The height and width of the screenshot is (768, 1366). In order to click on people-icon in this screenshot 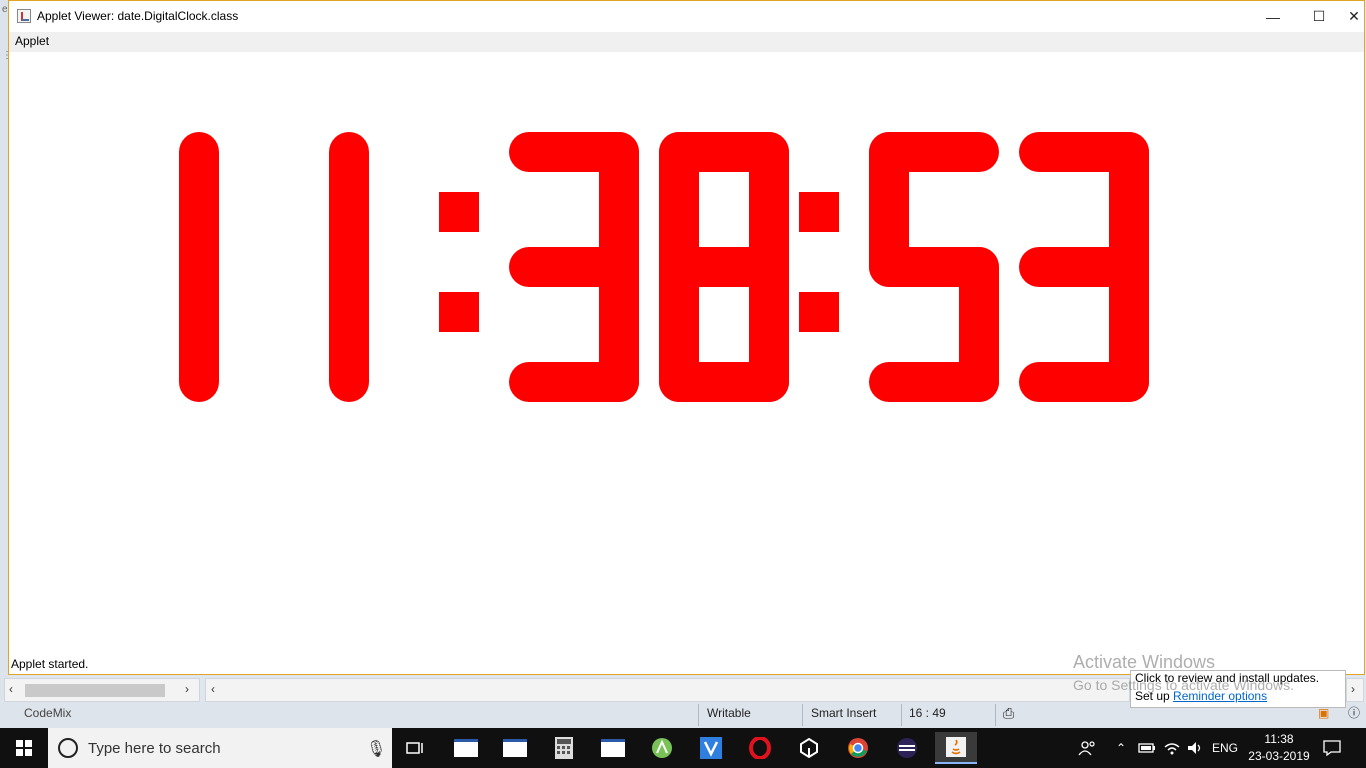, I will do `click(1088, 748)`.